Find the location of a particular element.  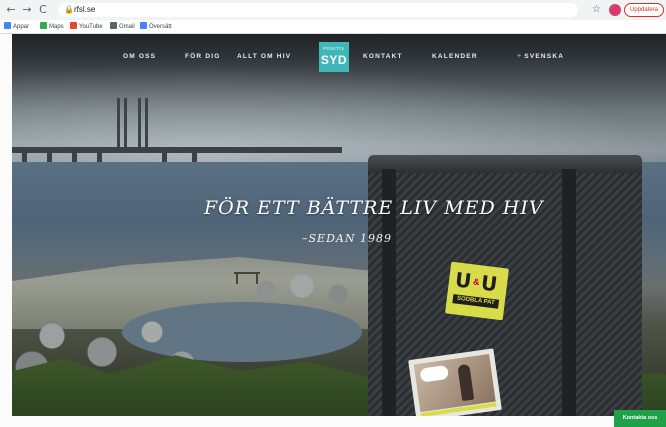

bookmark-youtube: YouTube is located at coordinates (86, 26).